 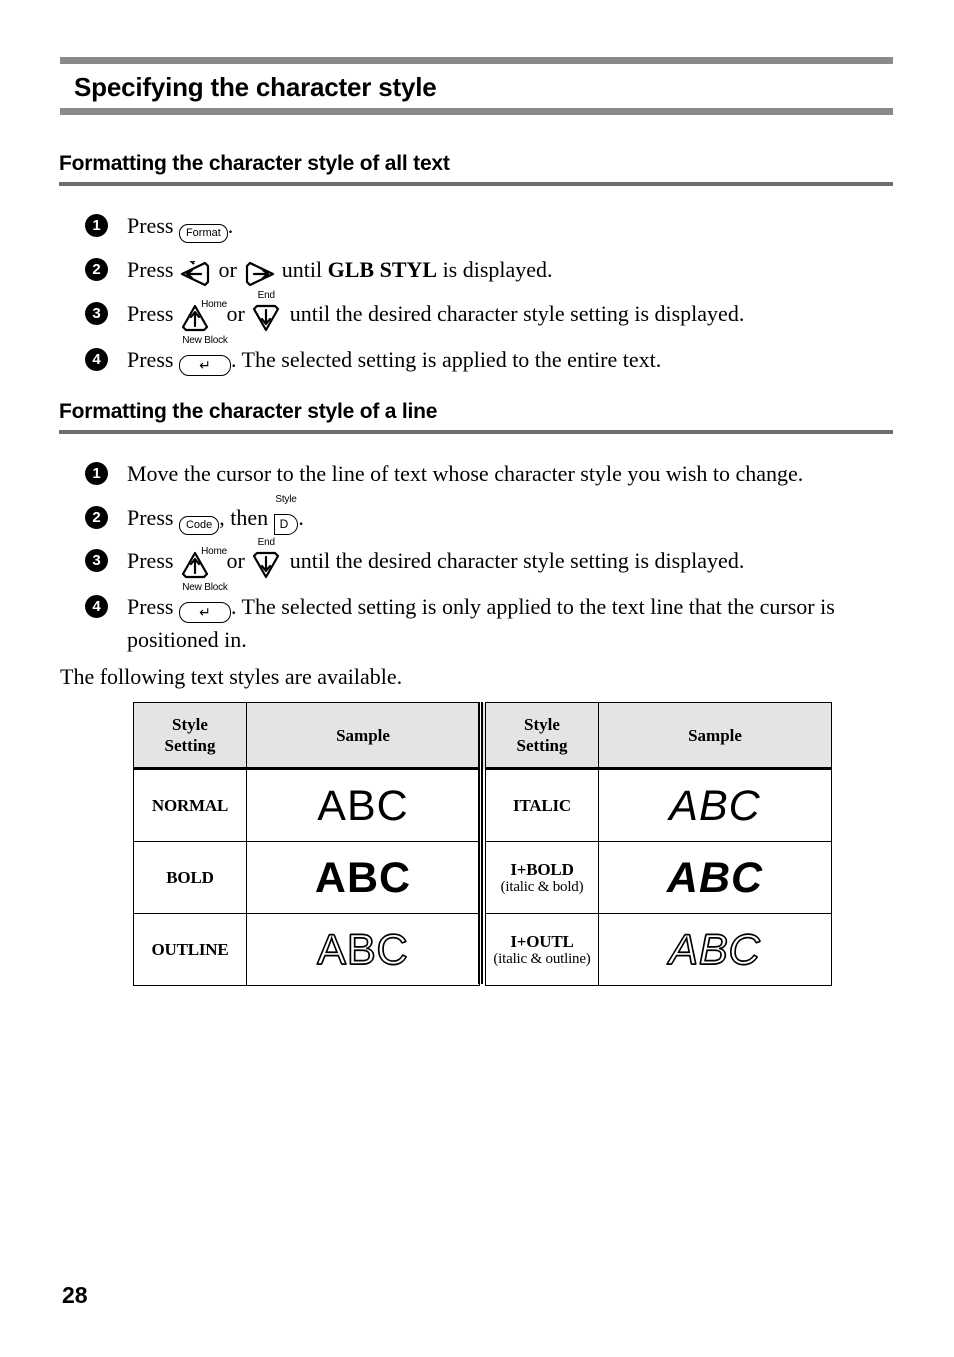 I want to click on step-text-end: is displayed., so click(x=495, y=269).